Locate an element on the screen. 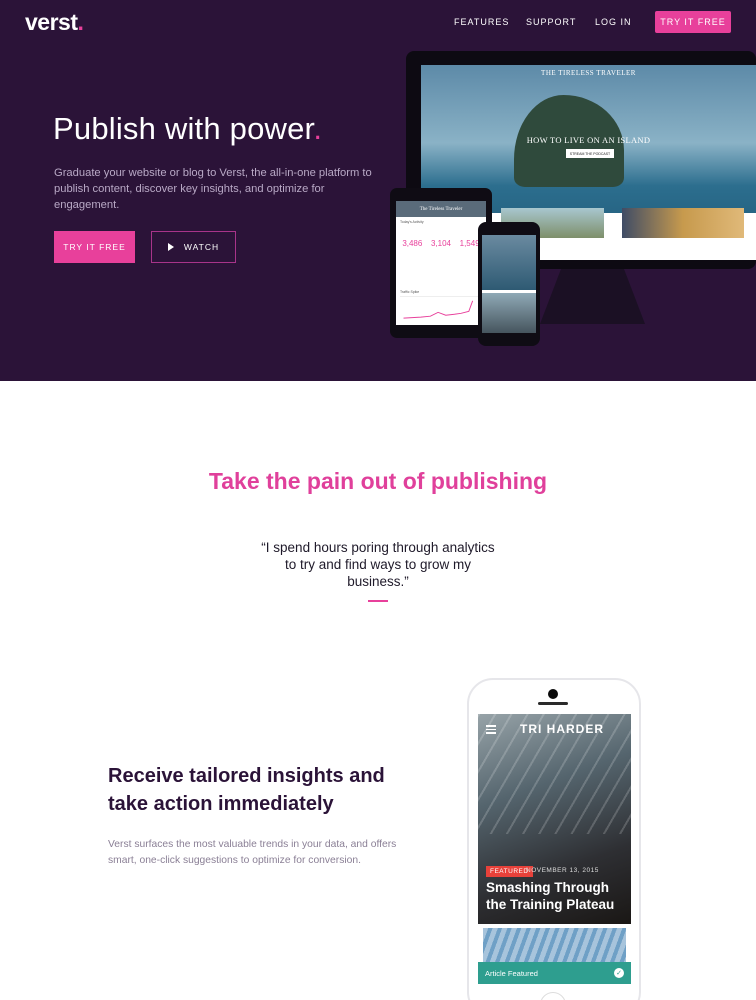  monitor-site-name: THE TIRELESS TRAVELER is located at coordinates (588, 73).